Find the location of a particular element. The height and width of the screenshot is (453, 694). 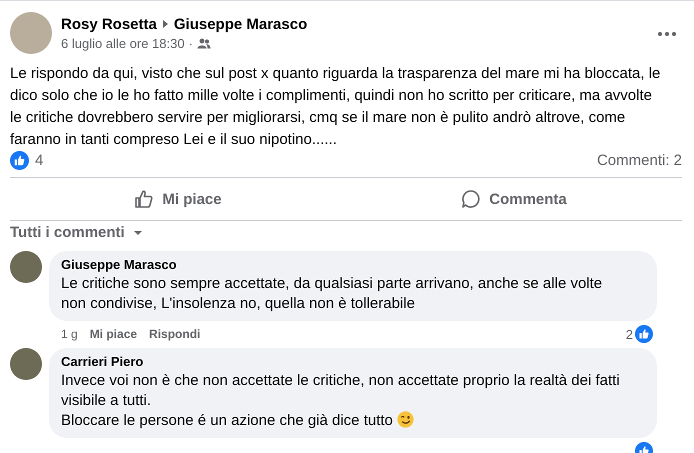

comments-count: Commenti: 2 is located at coordinates (639, 160).